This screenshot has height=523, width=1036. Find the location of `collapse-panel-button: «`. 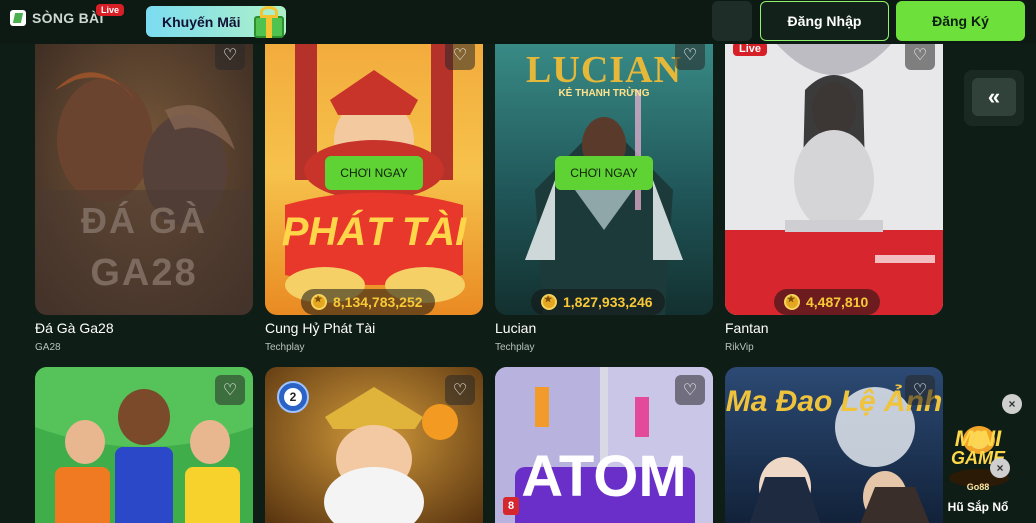

collapse-panel-button: « is located at coordinates (994, 98).